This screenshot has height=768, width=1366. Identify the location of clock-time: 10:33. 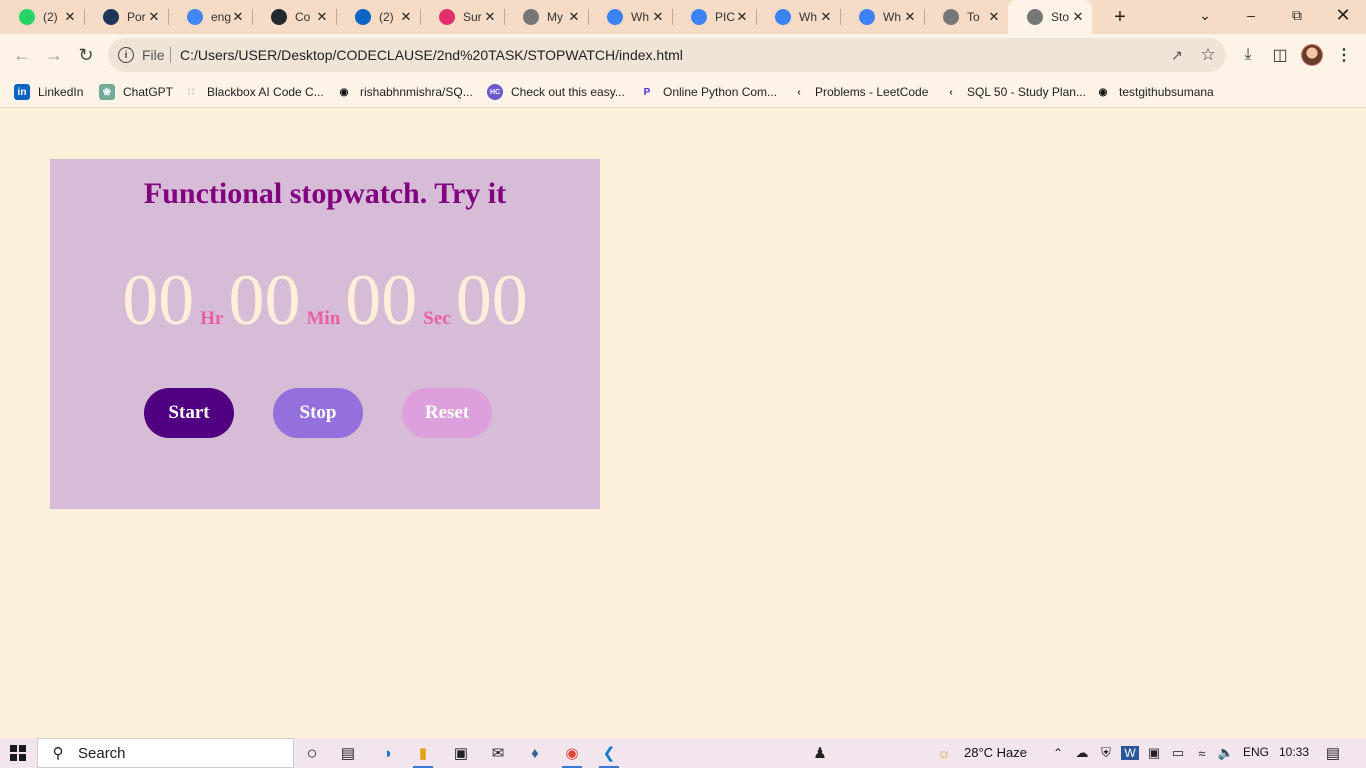
(1294, 752).